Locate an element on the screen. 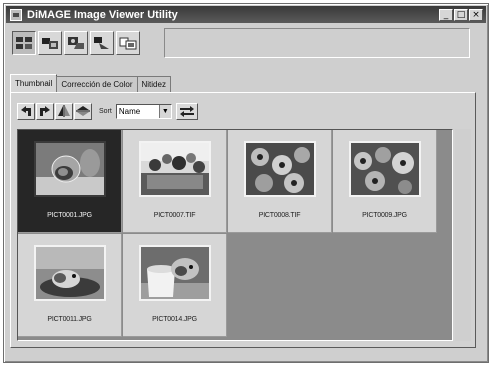  minimize-button: _ is located at coordinates (446, 14).